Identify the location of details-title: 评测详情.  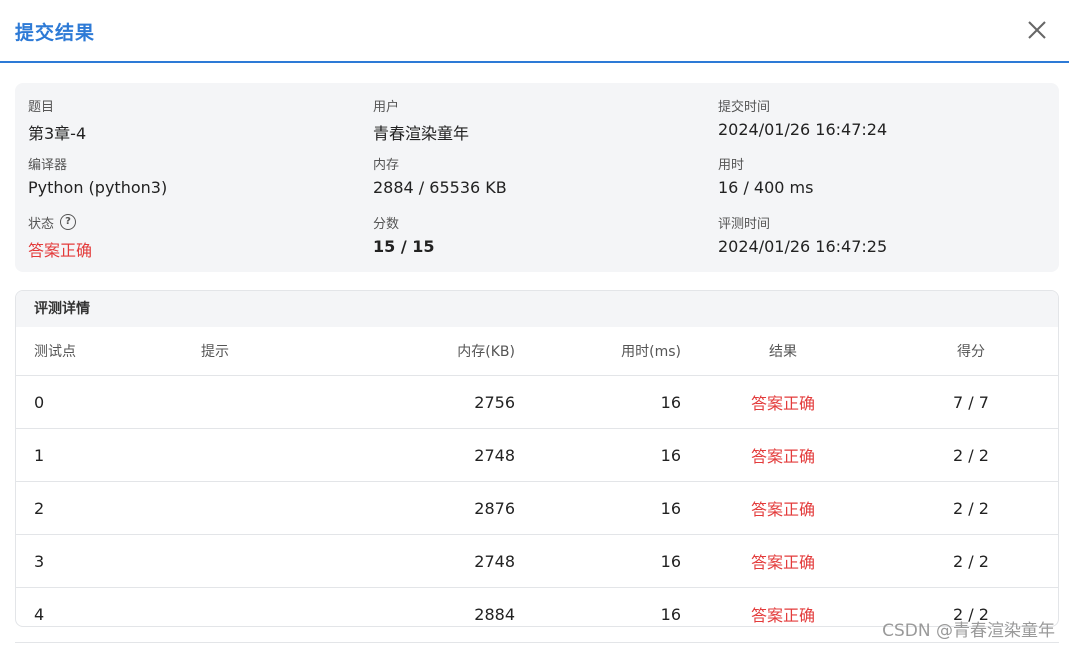
(537, 309).